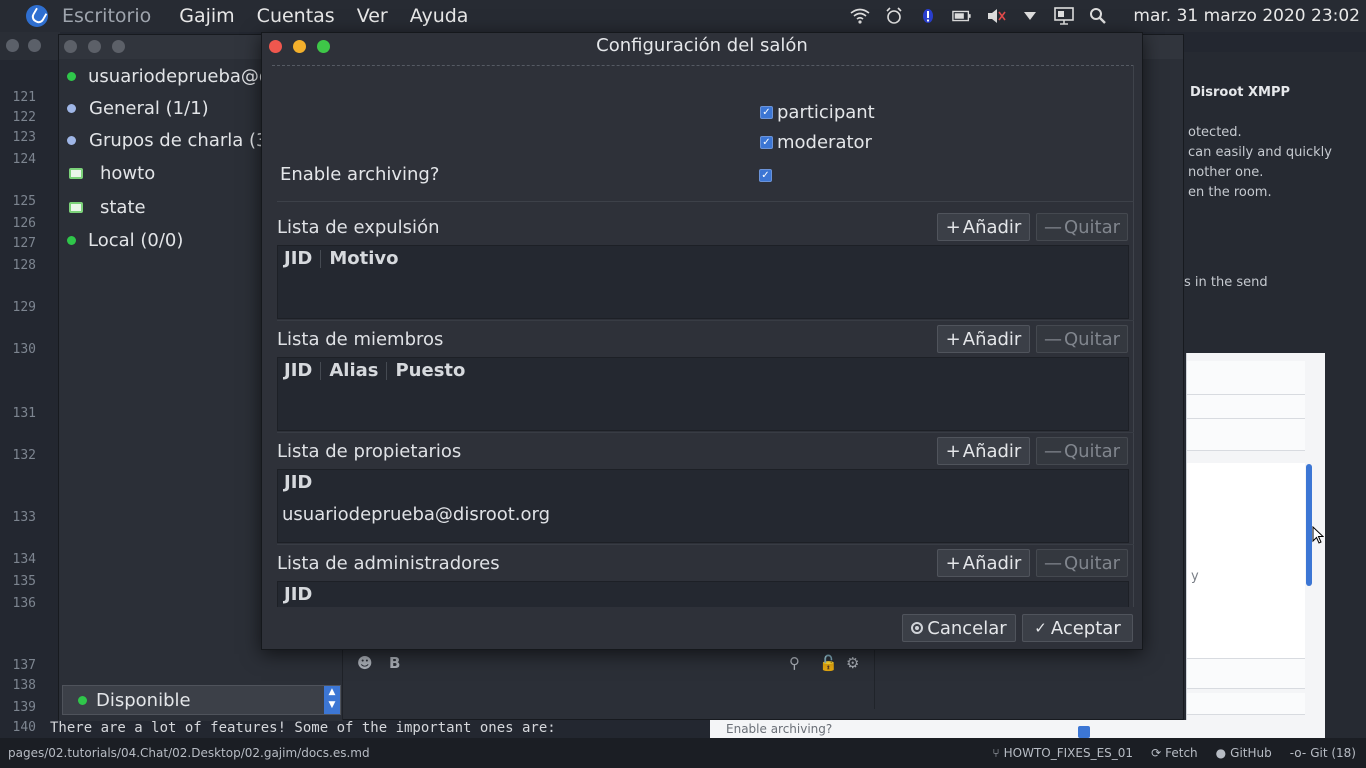  I want to click on table-row: usuariodeprueba@disroot.org, so click(416, 514).